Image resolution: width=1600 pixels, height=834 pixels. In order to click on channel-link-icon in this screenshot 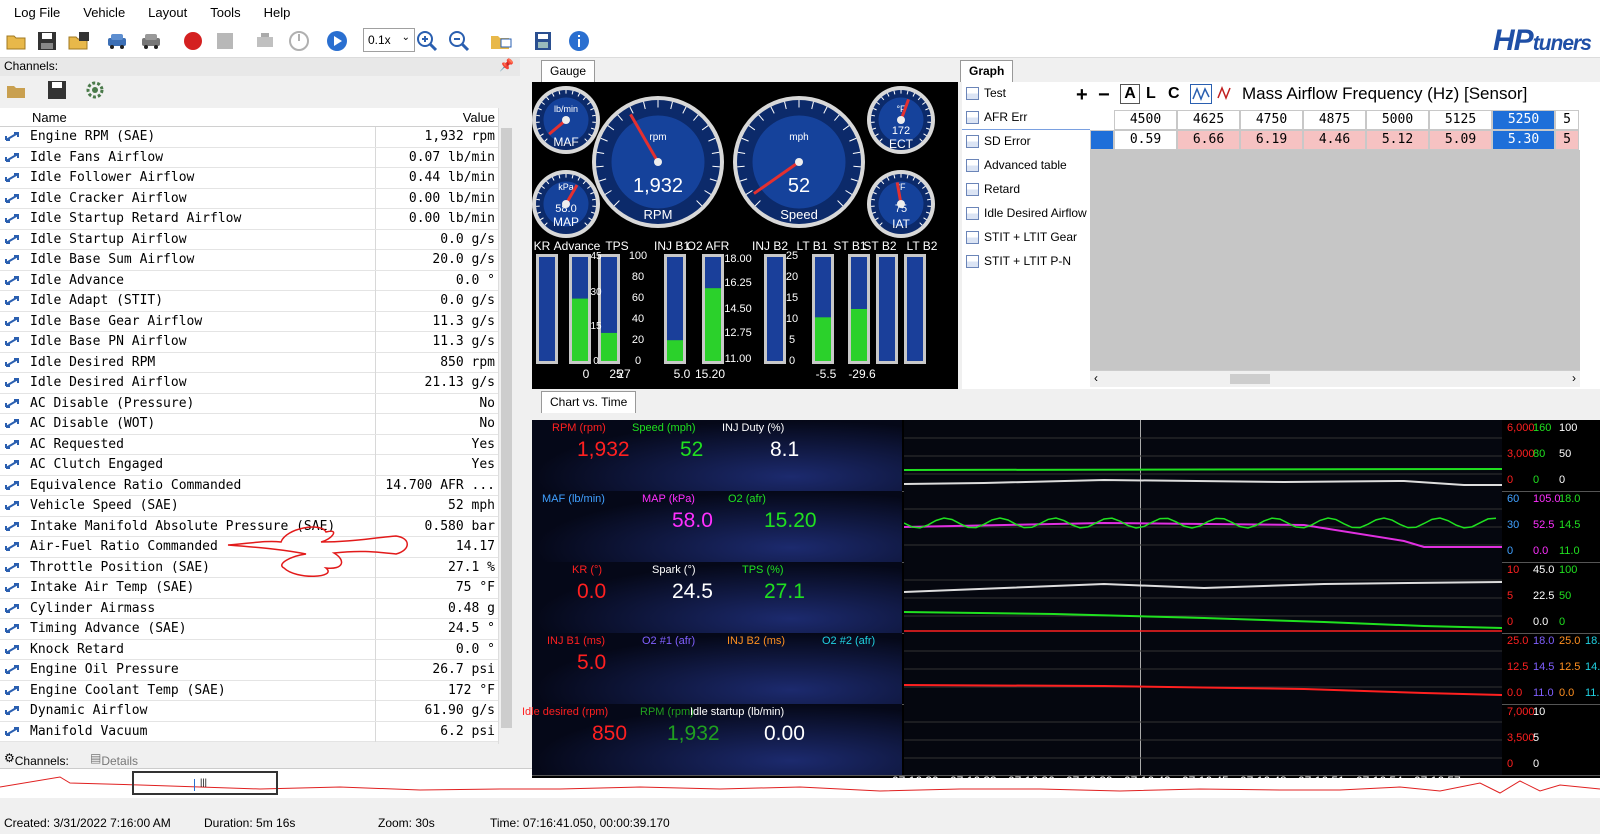, I will do `click(13, 260)`.